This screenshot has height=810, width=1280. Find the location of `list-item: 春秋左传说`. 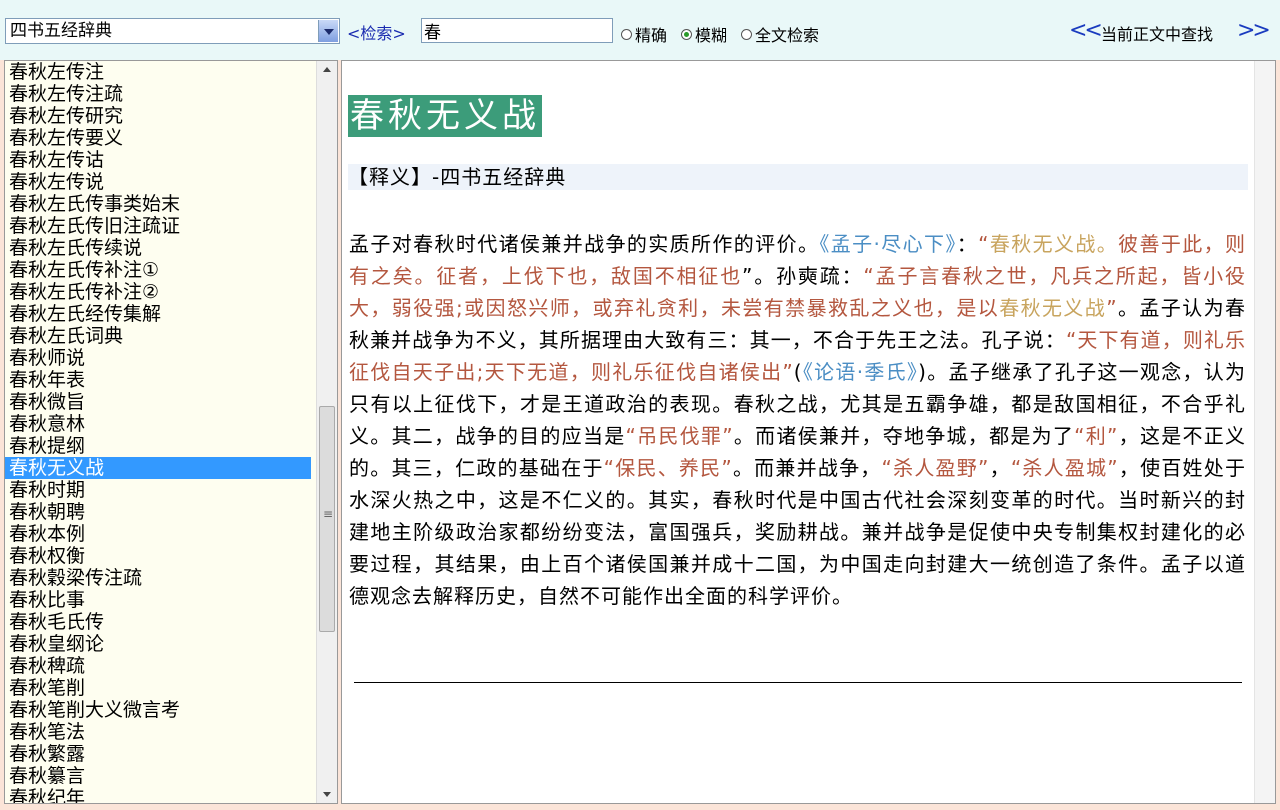

list-item: 春秋左传说 is located at coordinates (158, 182).